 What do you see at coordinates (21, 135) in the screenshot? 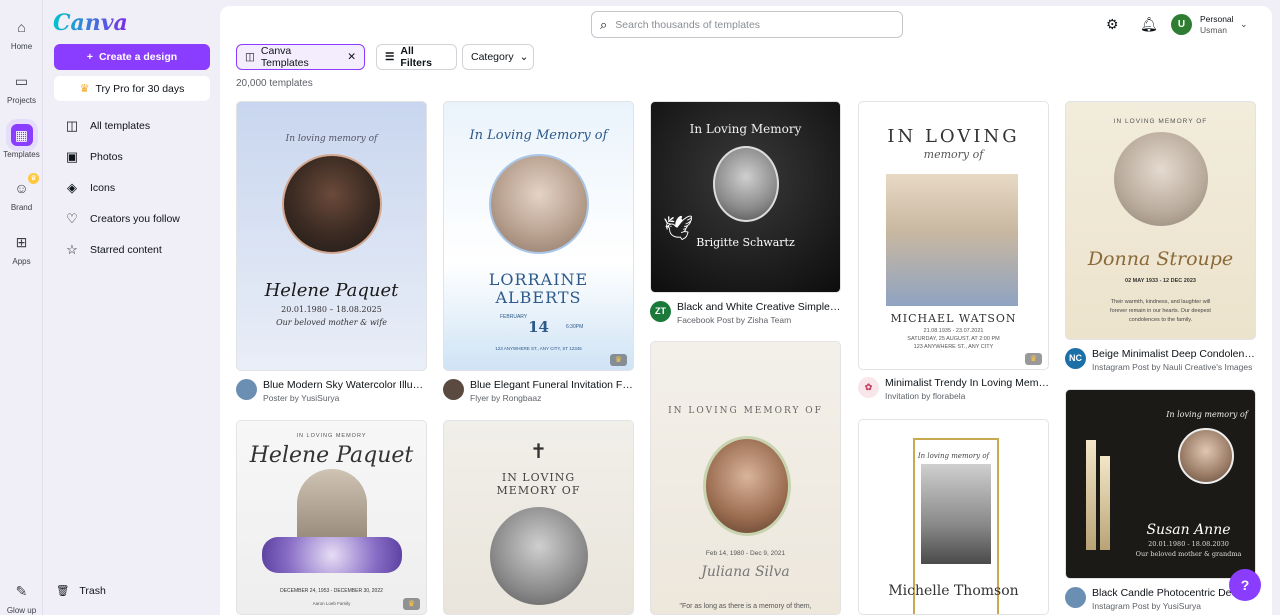
I see `templates-icon: ▦` at bounding box center [21, 135].